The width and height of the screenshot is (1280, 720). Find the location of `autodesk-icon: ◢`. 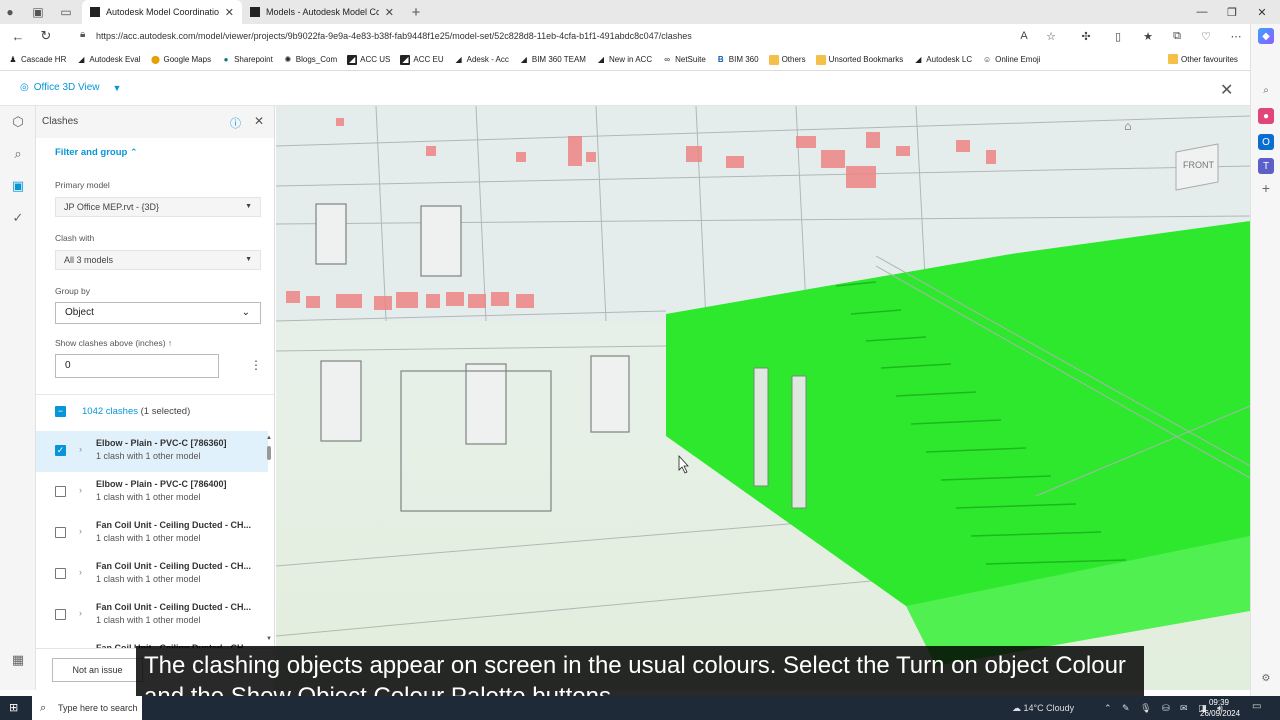

autodesk-icon: ◢ is located at coordinates (81, 59).